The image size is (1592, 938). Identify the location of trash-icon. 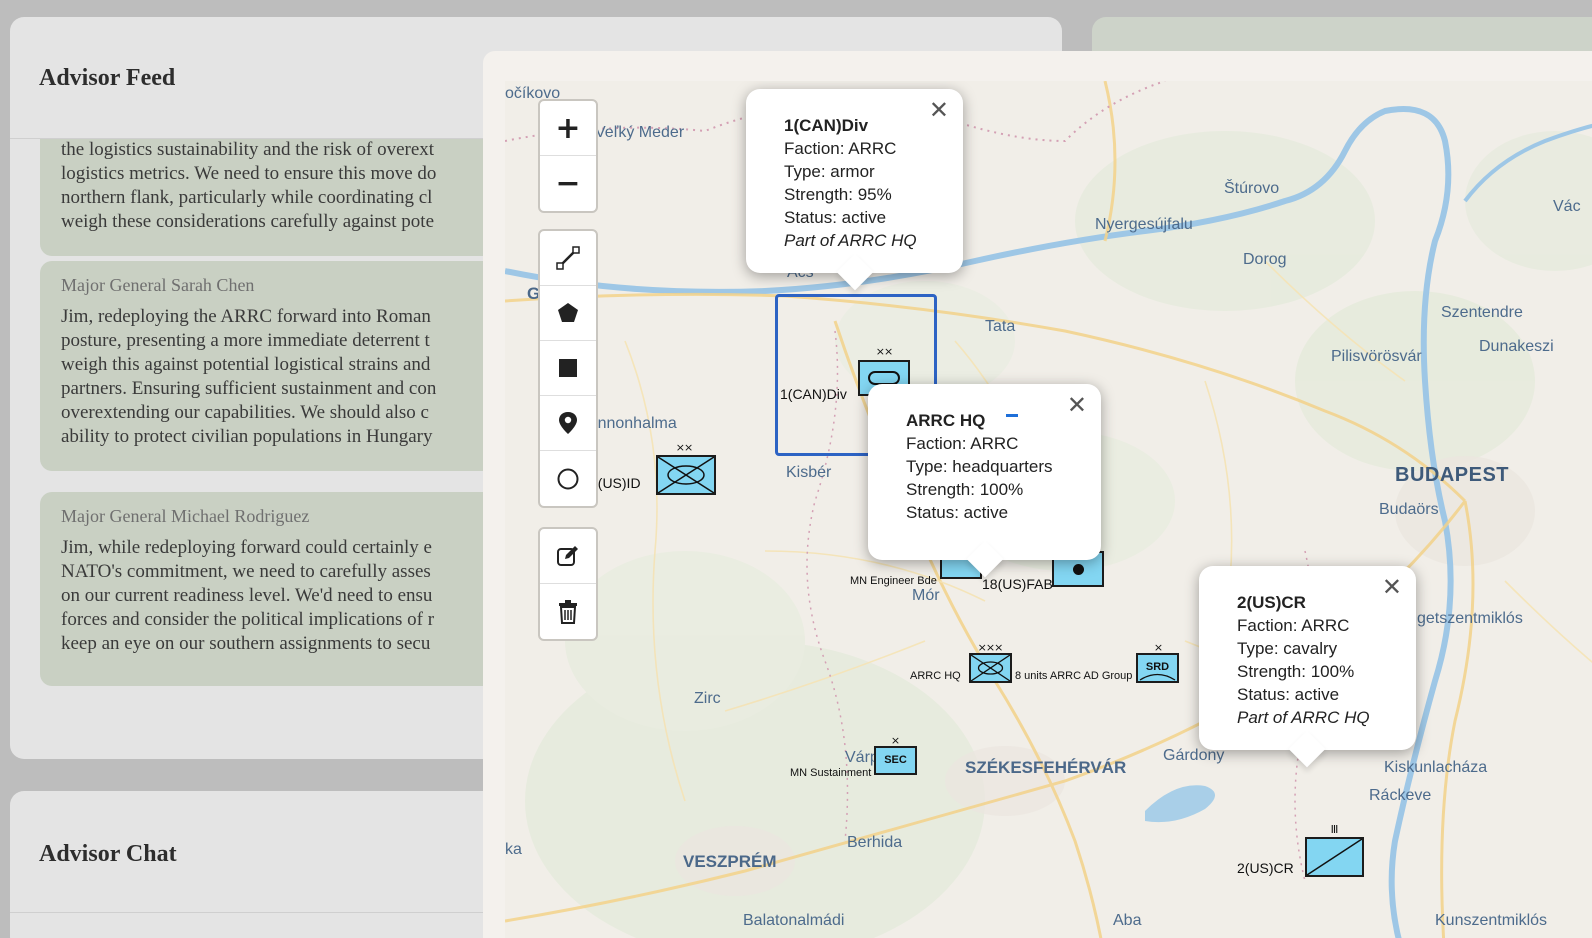
(568, 611).